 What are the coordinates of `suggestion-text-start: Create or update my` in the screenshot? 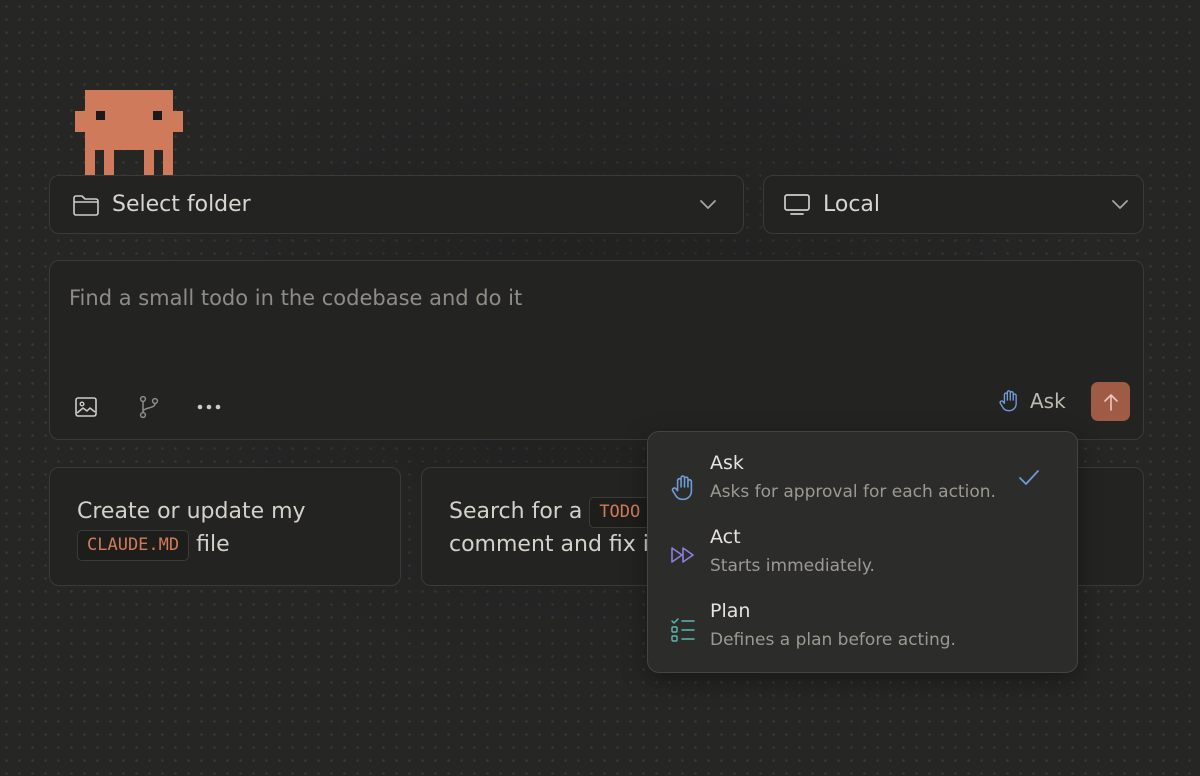 It's located at (191, 511).